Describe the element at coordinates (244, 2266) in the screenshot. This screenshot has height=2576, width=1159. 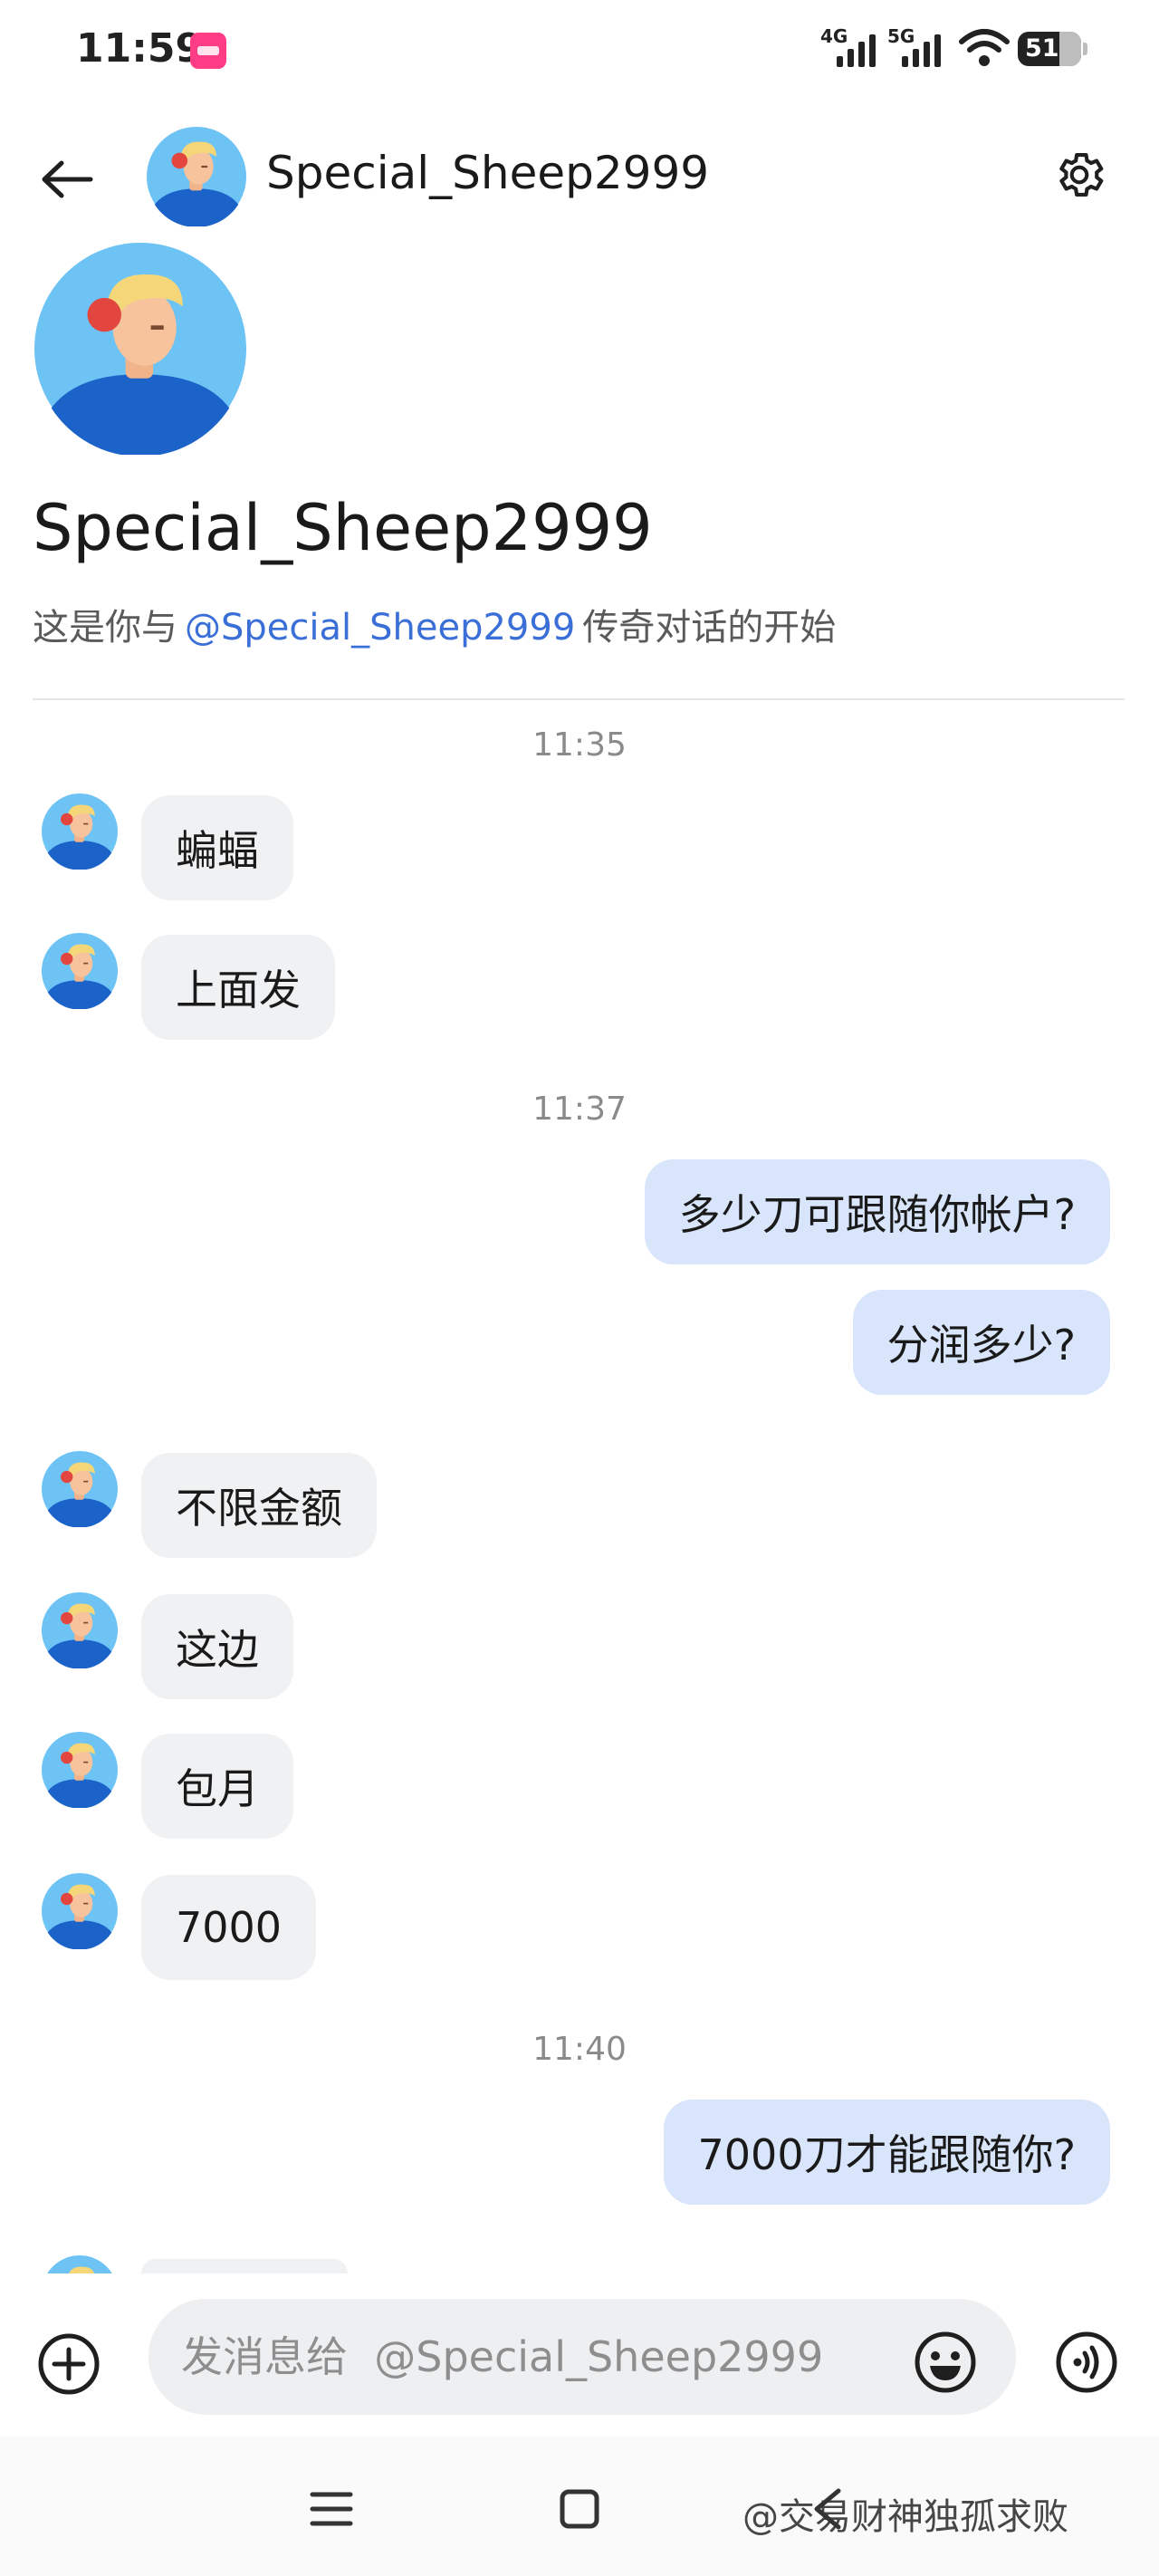
I see `incoming-message-partial` at that location.